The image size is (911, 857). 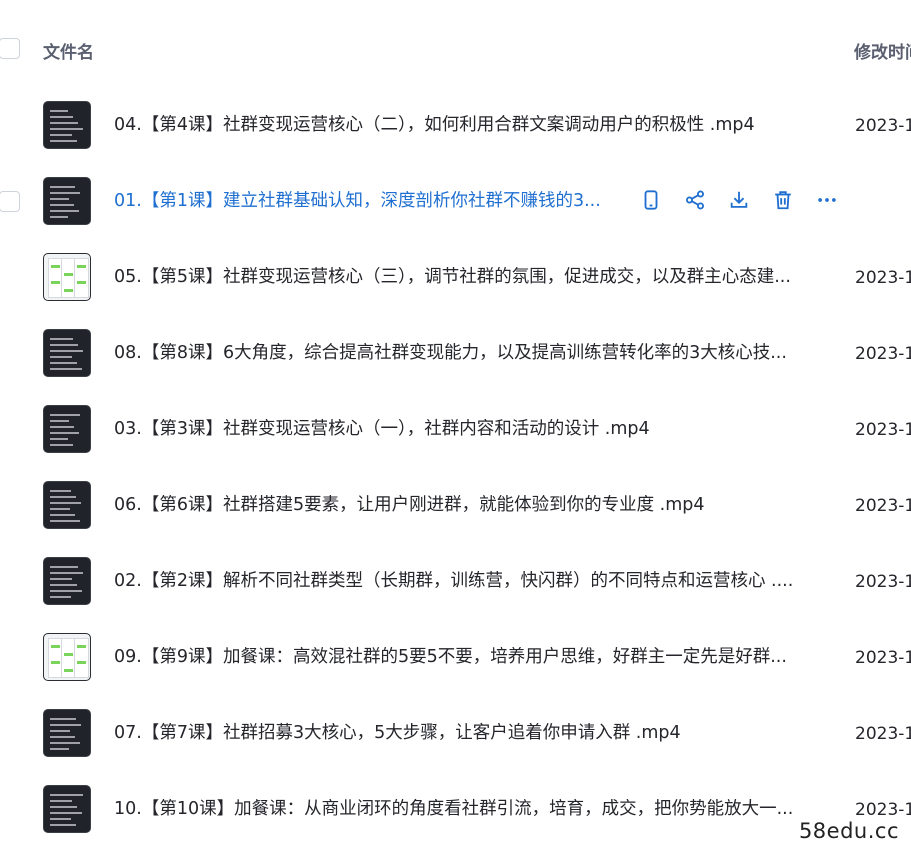 I want to click on file-name: 06.【第6课】社群搭建5要素，让用户刚进群，就能体验到你的专业度 .mp4, so click(x=409, y=505).